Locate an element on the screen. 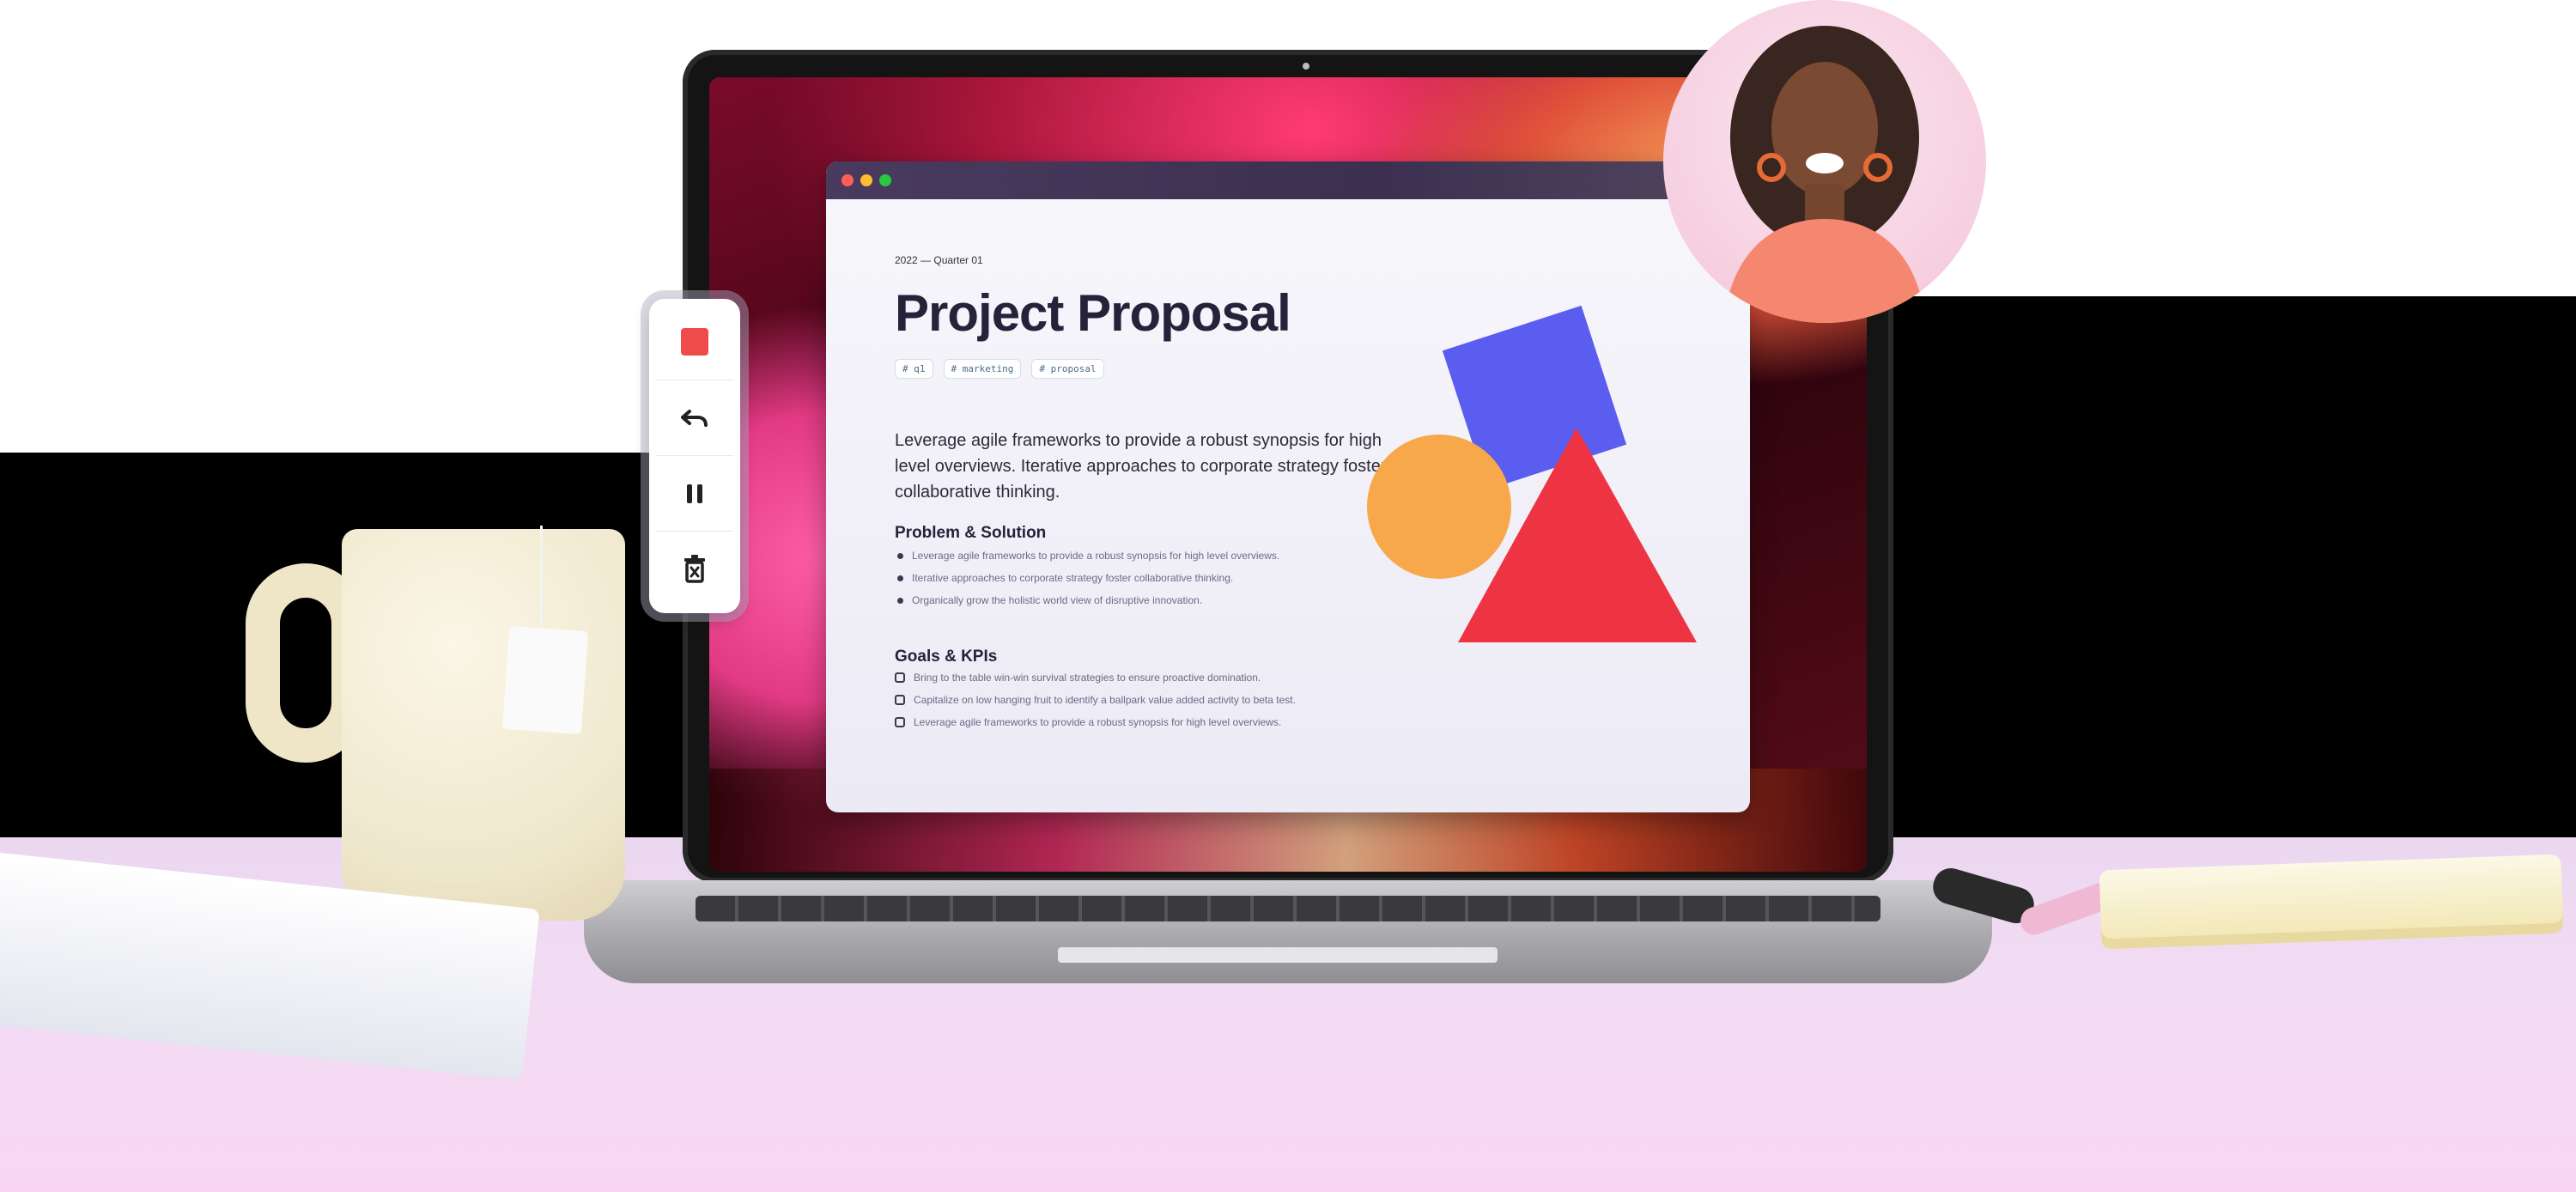  coffee-mug is located at coordinates (483, 725).